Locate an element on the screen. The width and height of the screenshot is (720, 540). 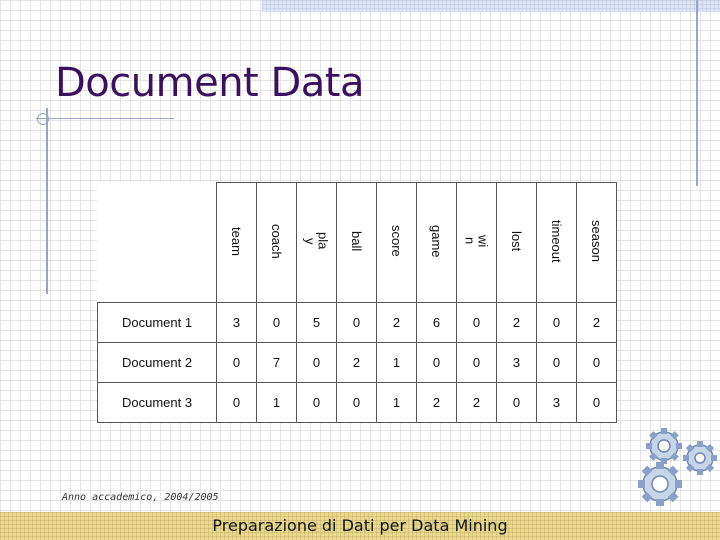
top-decoration-band is located at coordinates (491, 6).